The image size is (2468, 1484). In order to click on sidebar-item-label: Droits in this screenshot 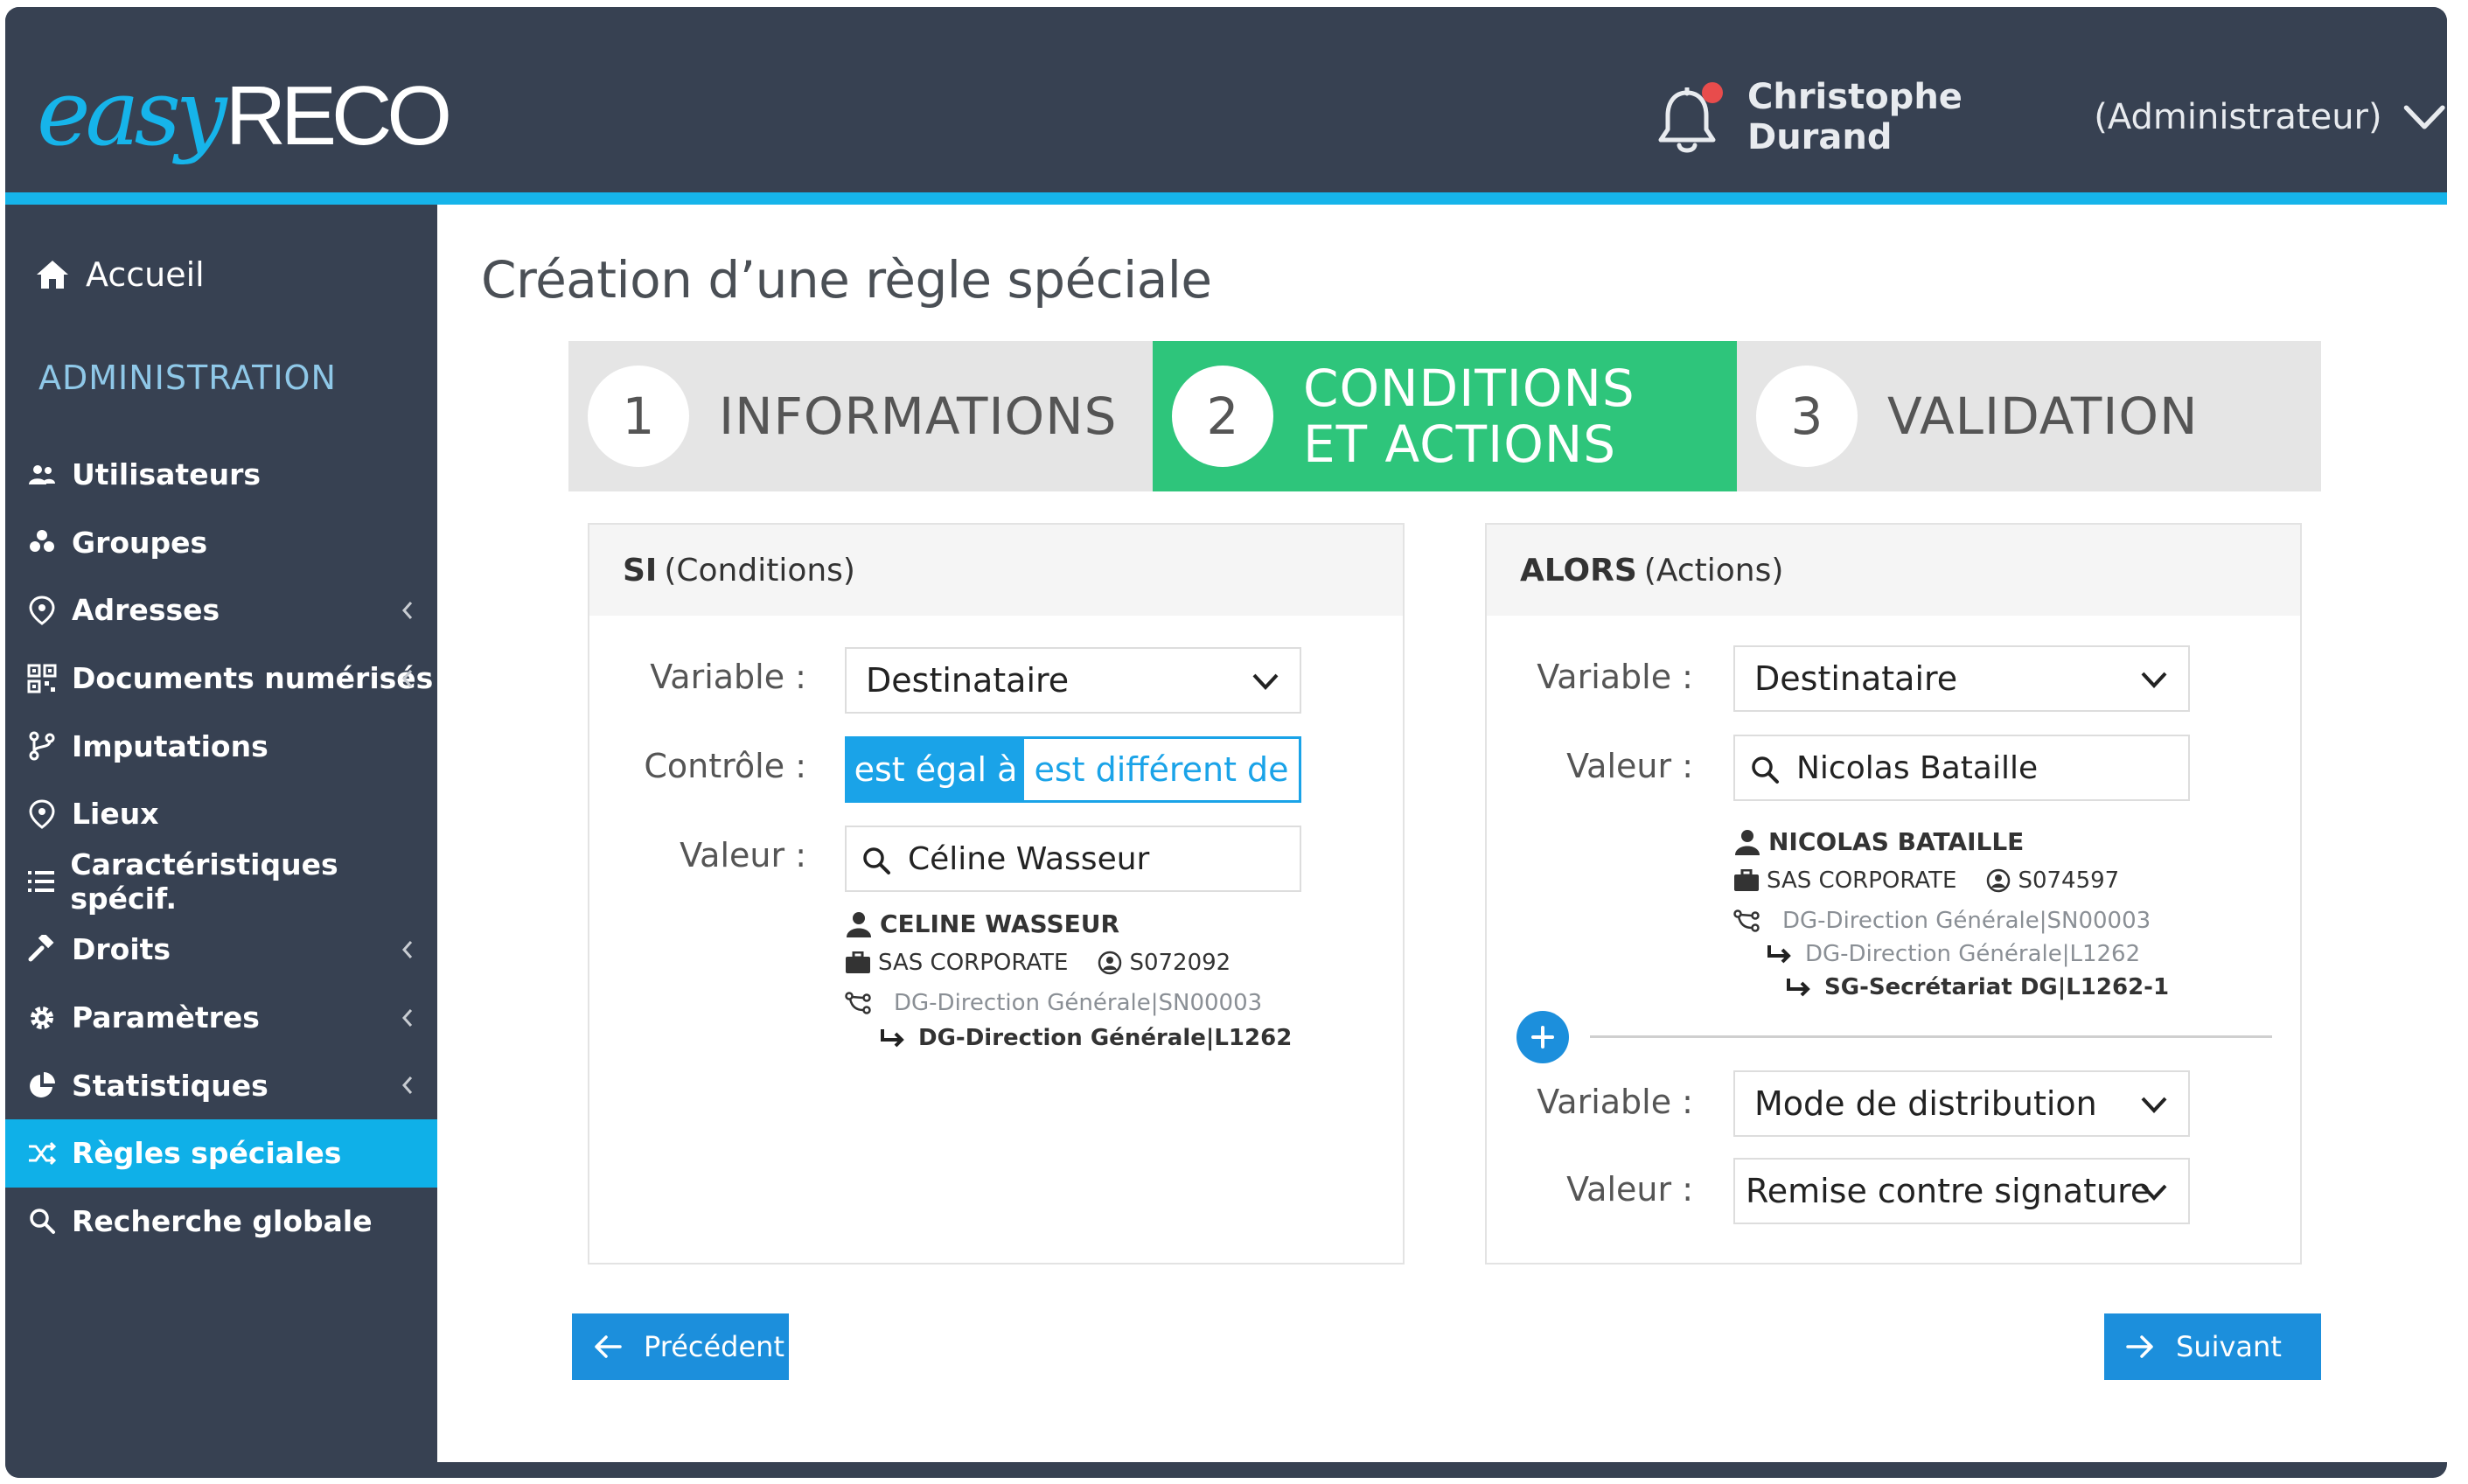, I will do `click(121, 949)`.